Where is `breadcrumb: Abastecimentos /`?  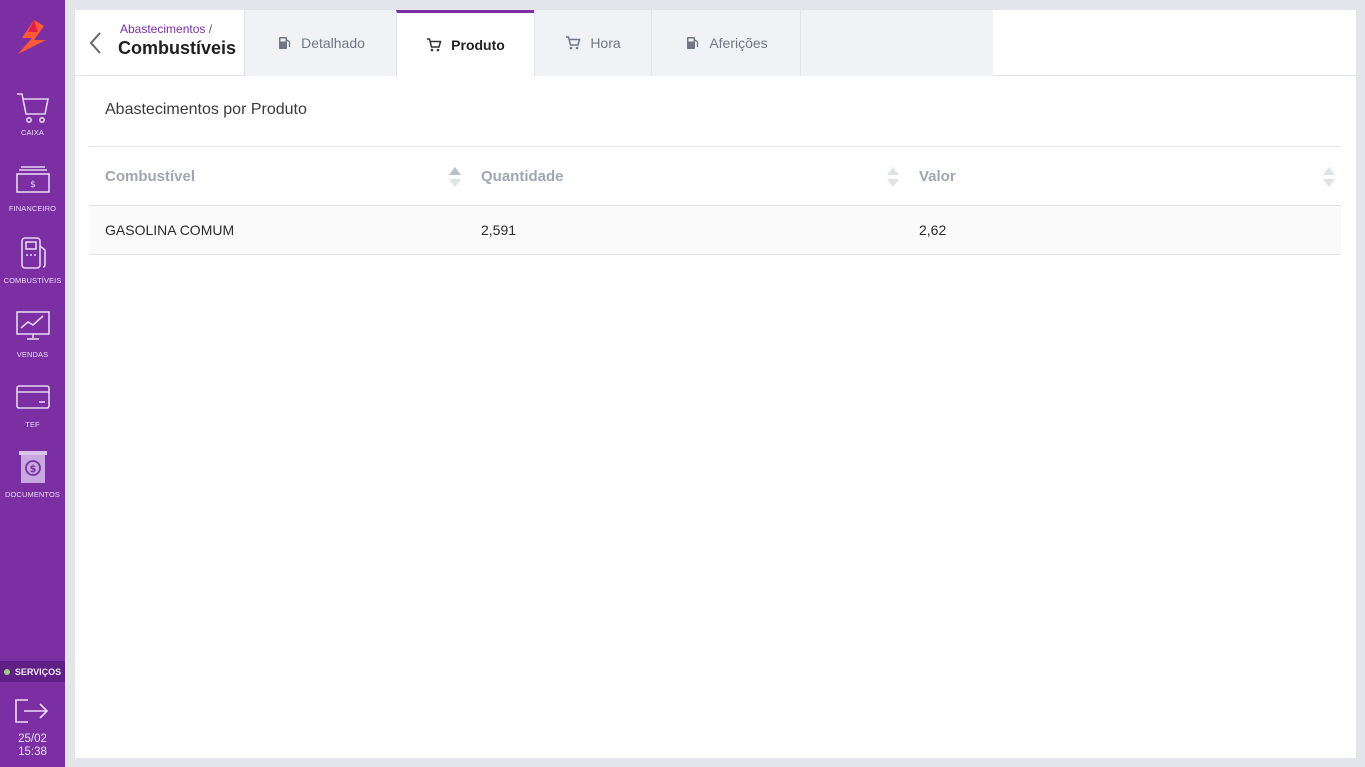
breadcrumb: Abastecimentos / is located at coordinates (166, 29).